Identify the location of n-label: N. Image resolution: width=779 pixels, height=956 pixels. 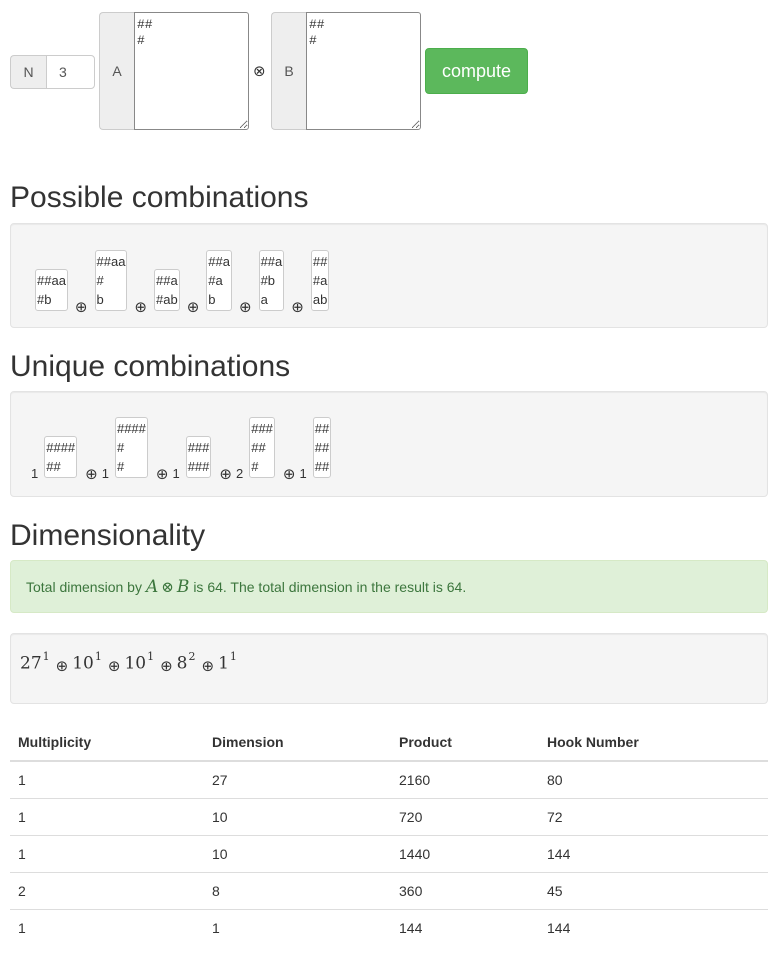
(28, 72).